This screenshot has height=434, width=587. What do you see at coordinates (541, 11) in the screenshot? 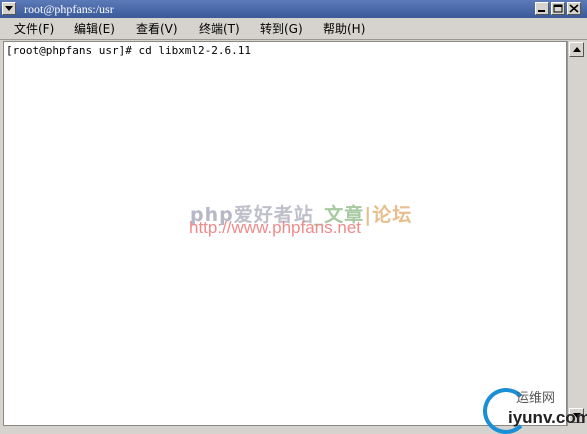
I see `minimize-icon` at bounding box center [541, 11].